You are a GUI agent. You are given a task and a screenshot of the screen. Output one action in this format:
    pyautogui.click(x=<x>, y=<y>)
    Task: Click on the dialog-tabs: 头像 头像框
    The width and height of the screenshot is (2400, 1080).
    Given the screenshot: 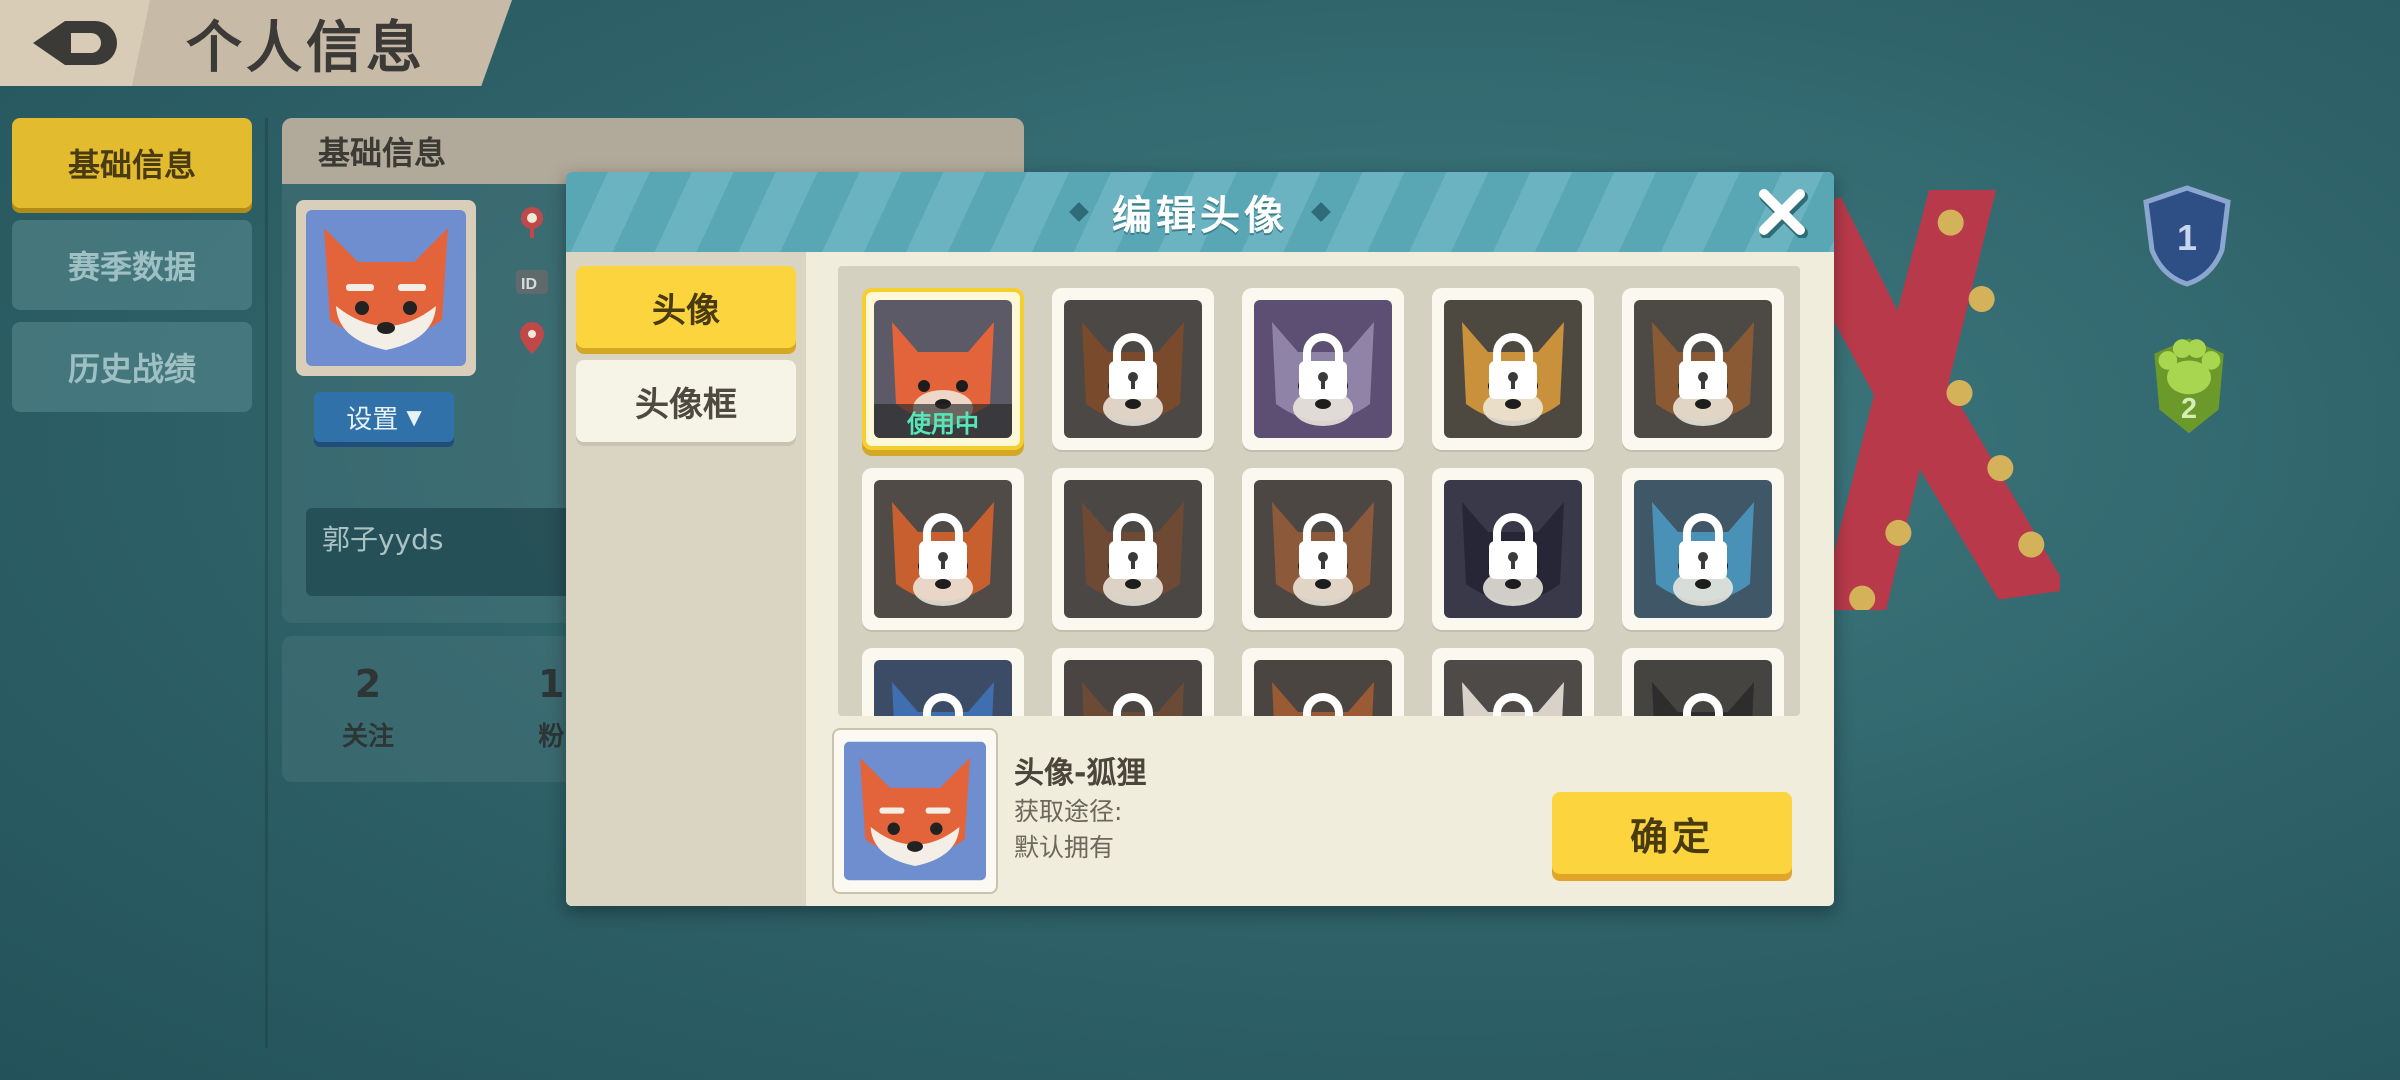 What is the action you would take?
    pyautogui.click(x=686, y=579)
    